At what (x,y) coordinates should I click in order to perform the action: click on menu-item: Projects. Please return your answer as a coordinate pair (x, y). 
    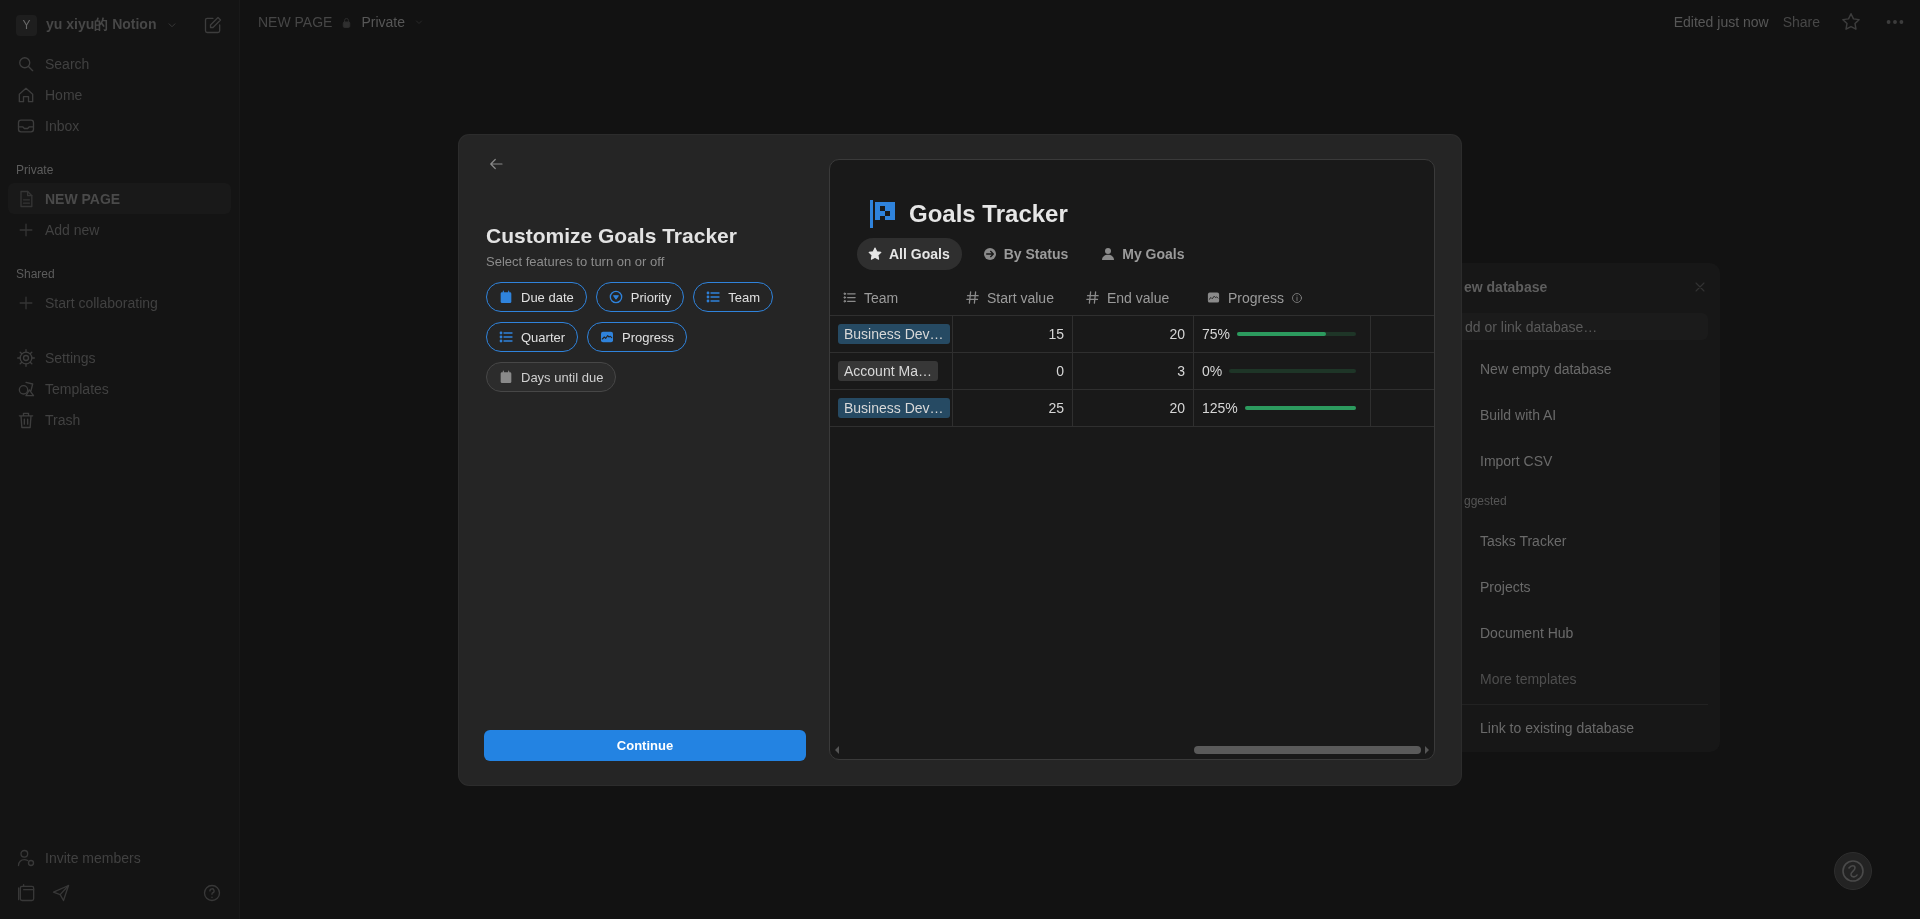
    Looking at the image, I should click on (1584, 587).